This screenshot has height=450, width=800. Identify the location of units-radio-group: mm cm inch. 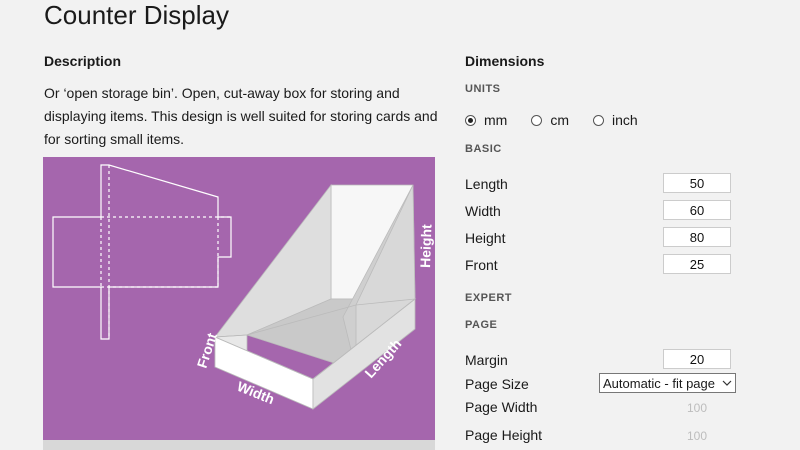
(563, 120).